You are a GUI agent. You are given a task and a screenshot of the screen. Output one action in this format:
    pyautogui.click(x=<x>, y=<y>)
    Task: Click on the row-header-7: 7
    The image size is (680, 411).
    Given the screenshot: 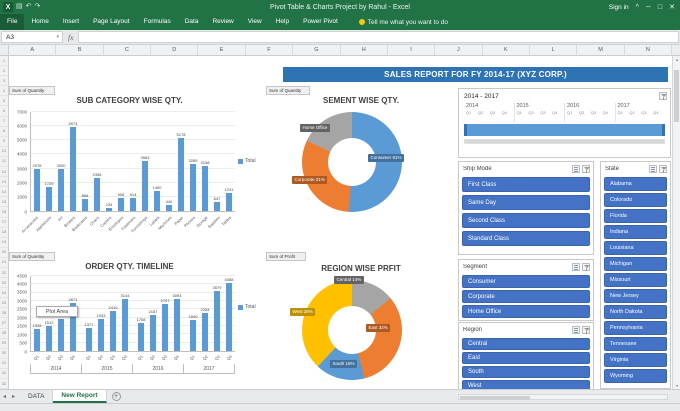 What is the action you would take?
    pyautogui.click(x=4, y=122)
    